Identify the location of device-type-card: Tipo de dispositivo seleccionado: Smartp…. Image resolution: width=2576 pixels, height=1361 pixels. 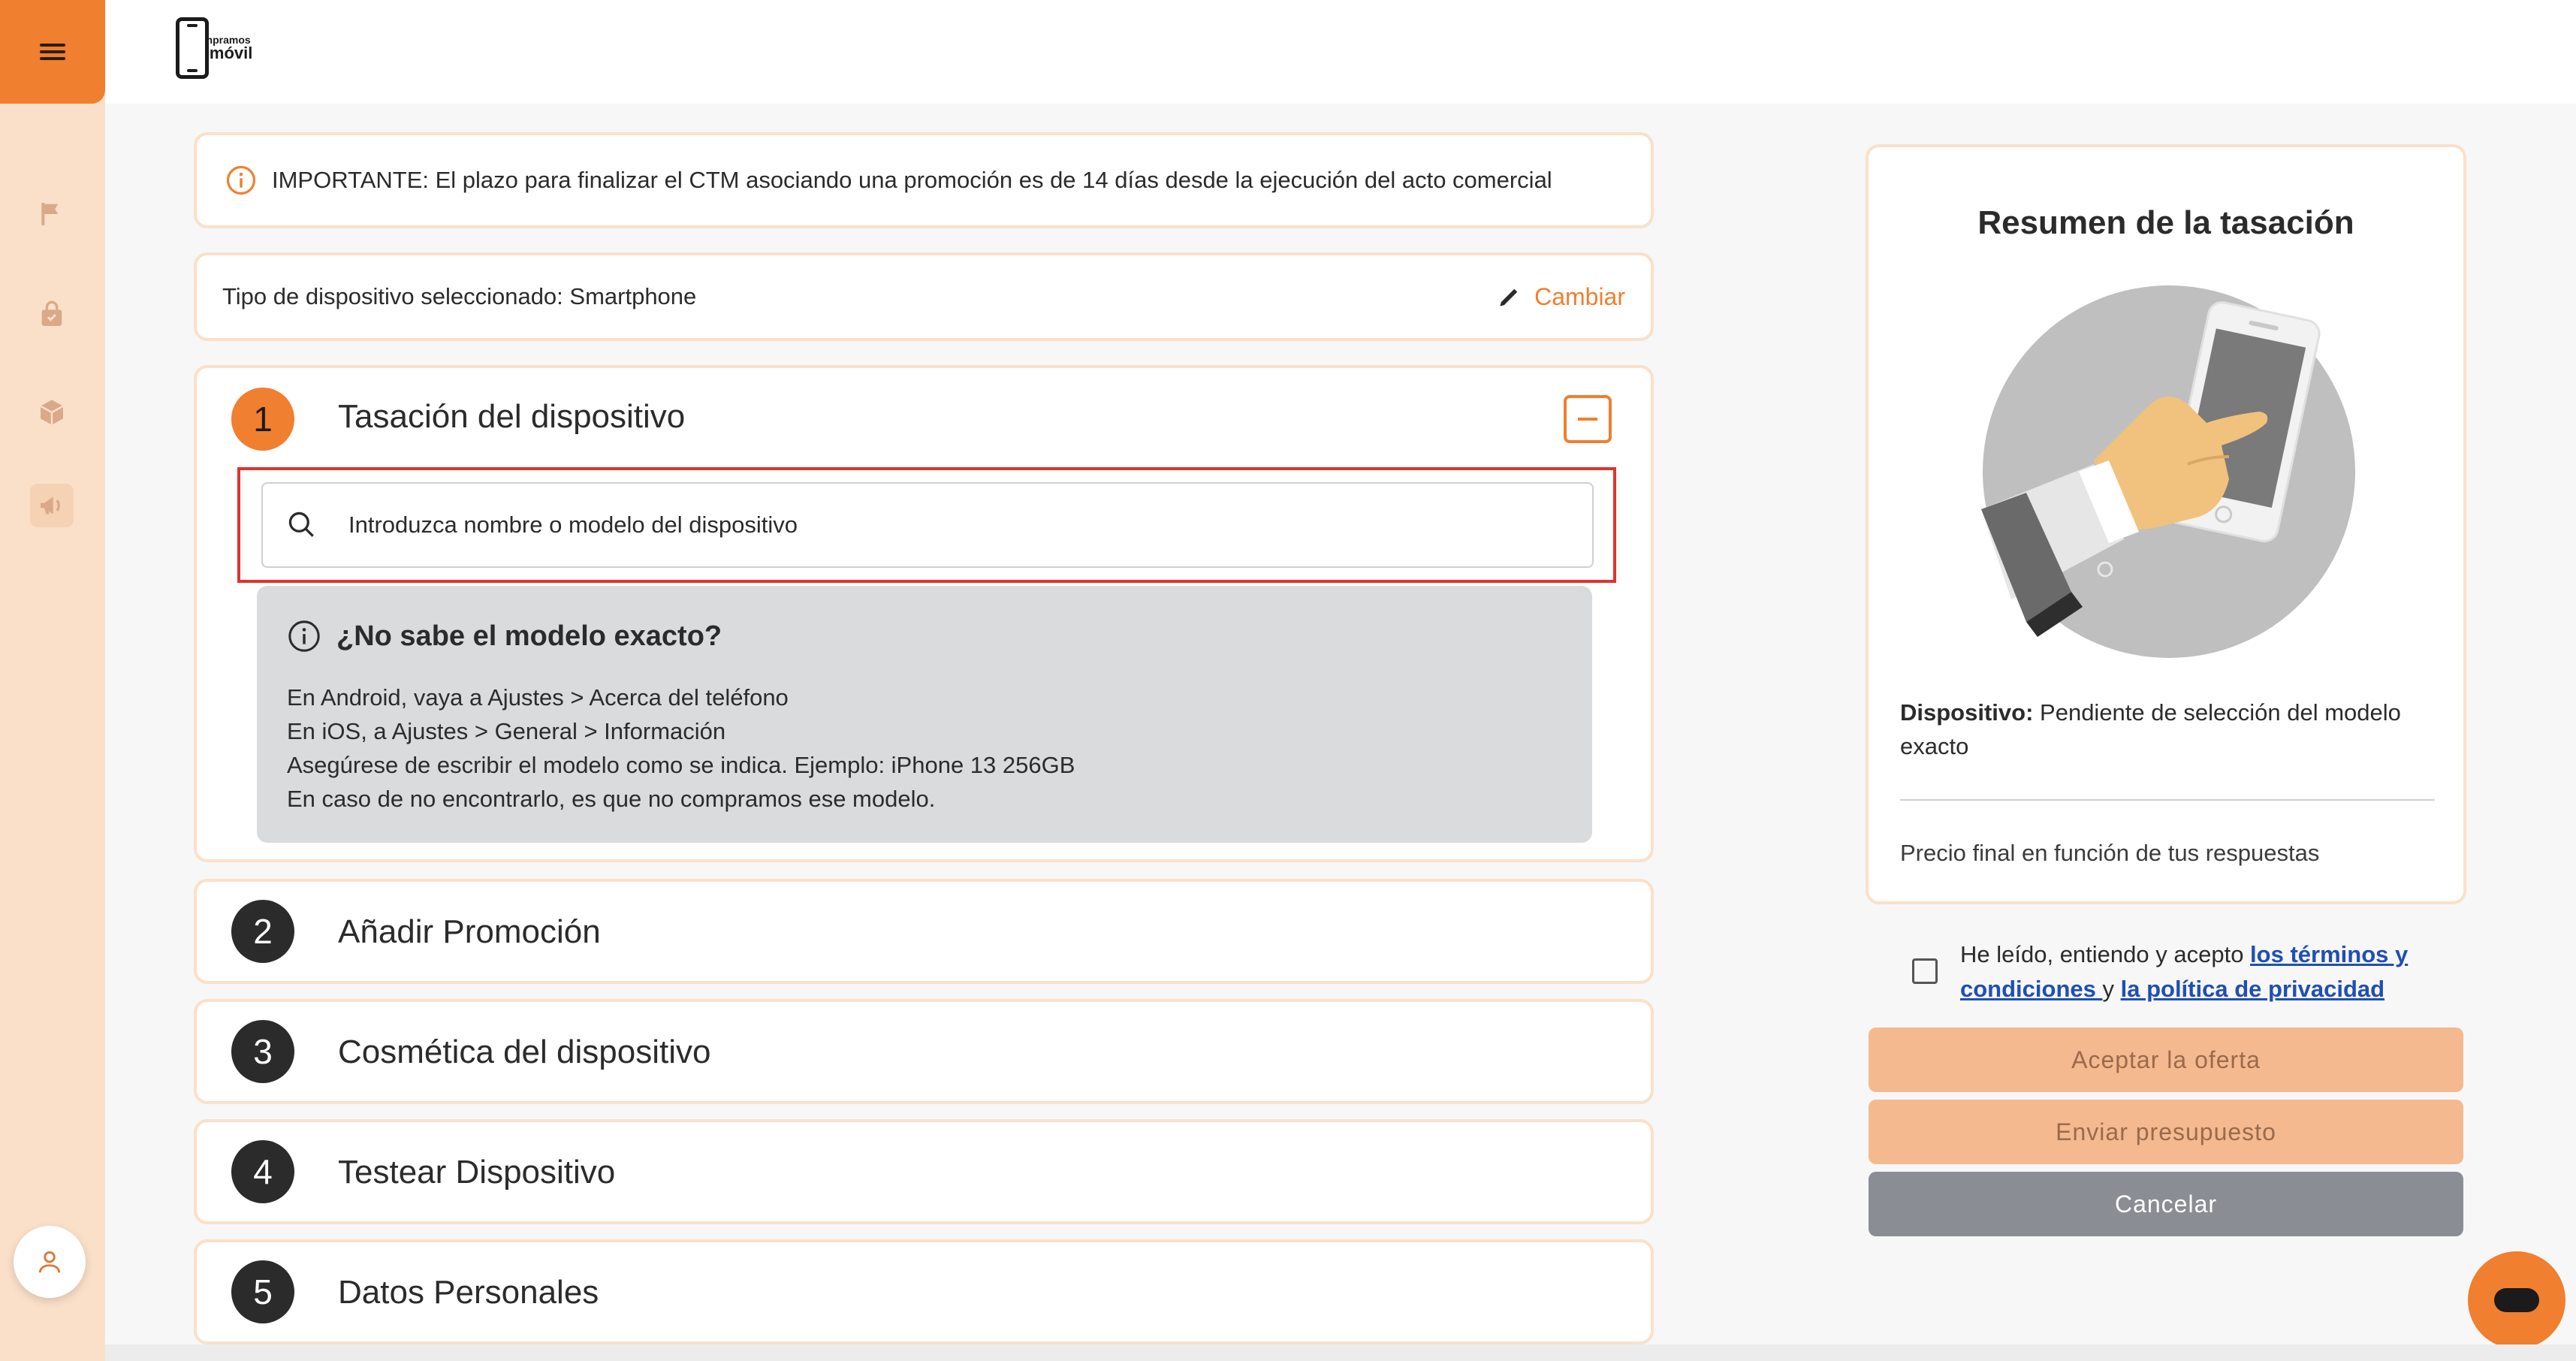
(924, 296).